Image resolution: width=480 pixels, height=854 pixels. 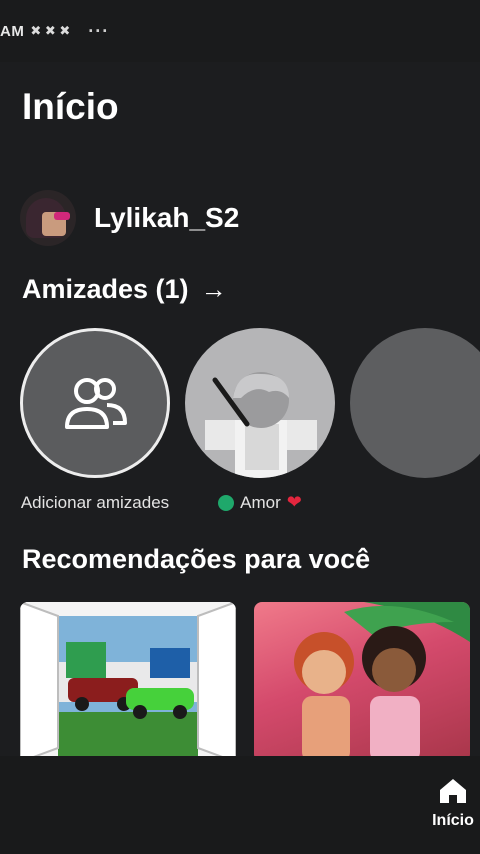 I want to click on recommendations-title: Recomendações para você, so click(x=196, y=559).